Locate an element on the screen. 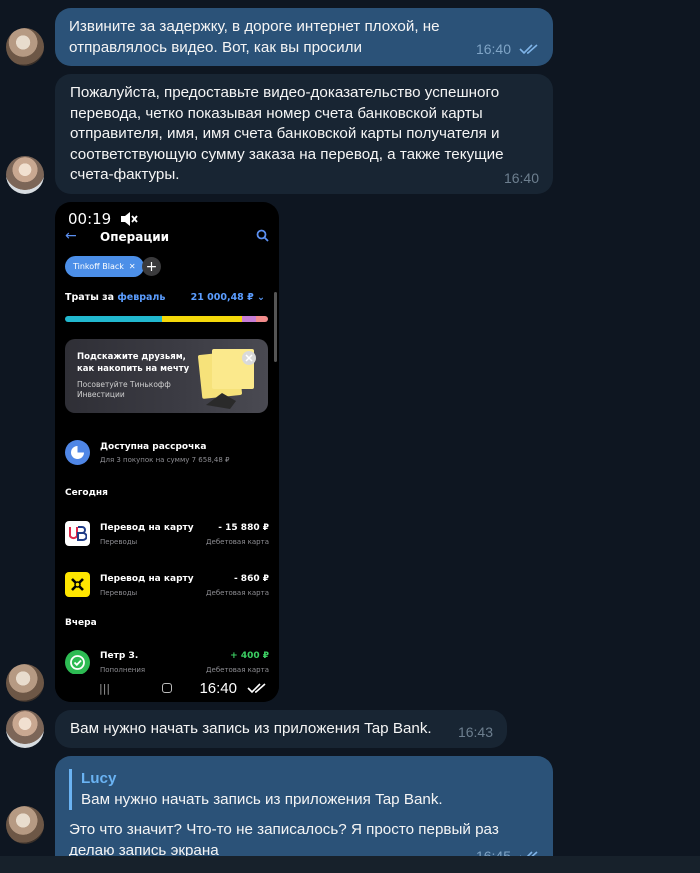  phone-nav-bar: ||| 16:40 is located at coordinates (167, 688).